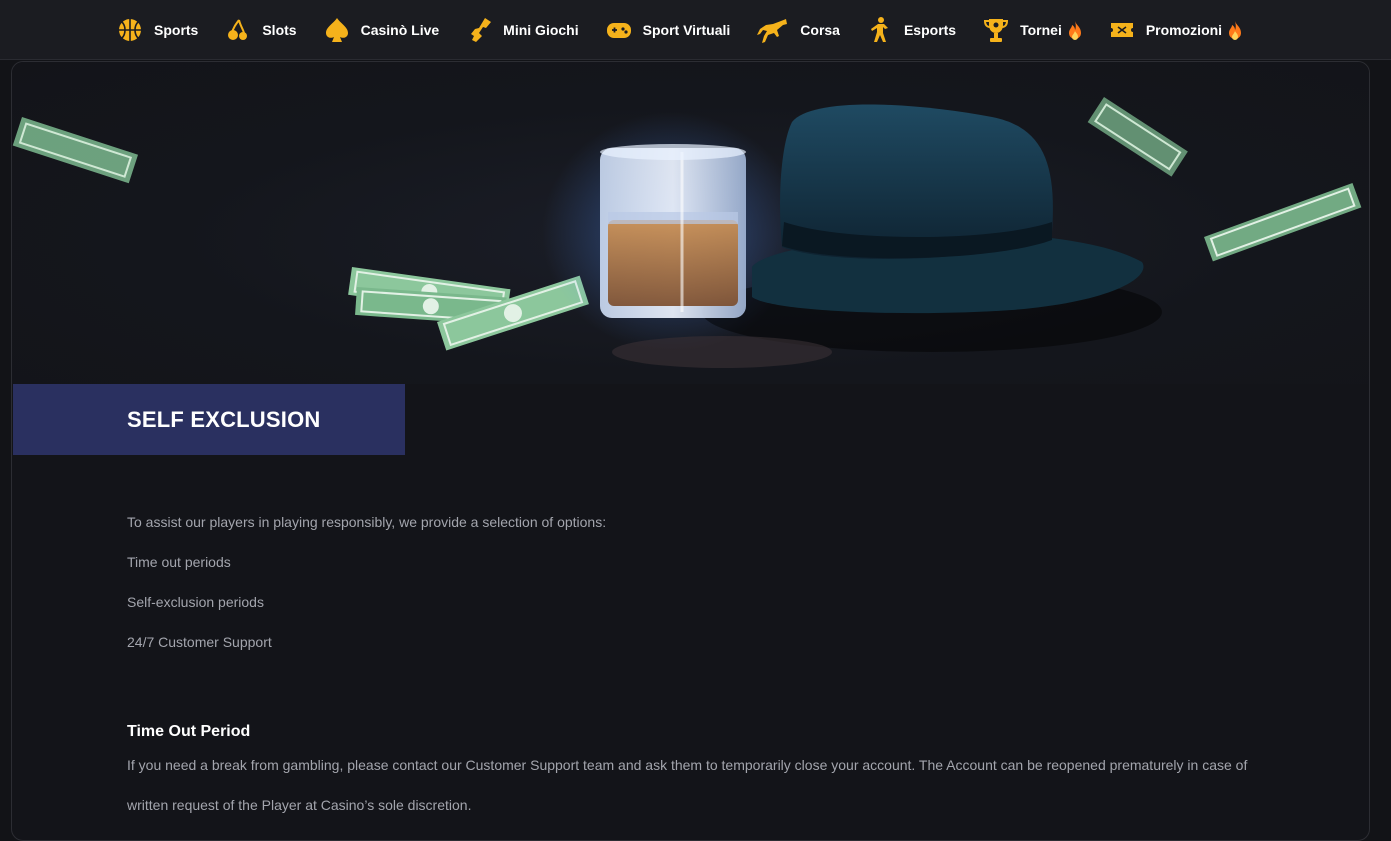 Image resolution: width=1391 pixels, height=841 pixels. I want to click on nav-item-corsa: Corsa, so click(798, 30).